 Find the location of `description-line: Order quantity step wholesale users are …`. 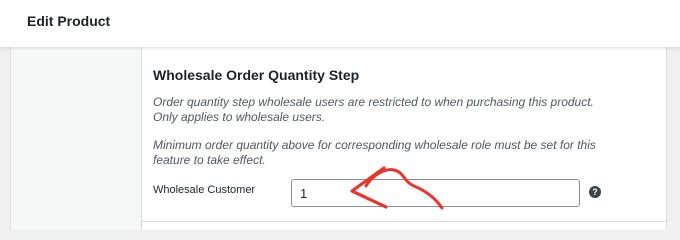

description-line: Order quantity step wholesale users are … is located at coordinates (373, 102).